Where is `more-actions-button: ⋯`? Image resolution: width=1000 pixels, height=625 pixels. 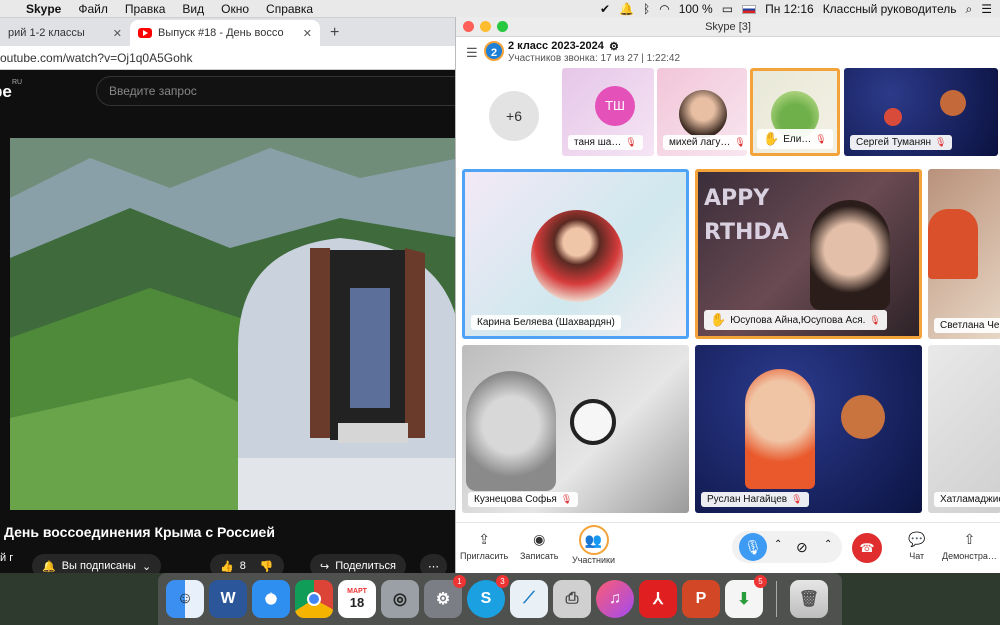 more-actions-button: ⋯ is located at coordinates (433, 563).